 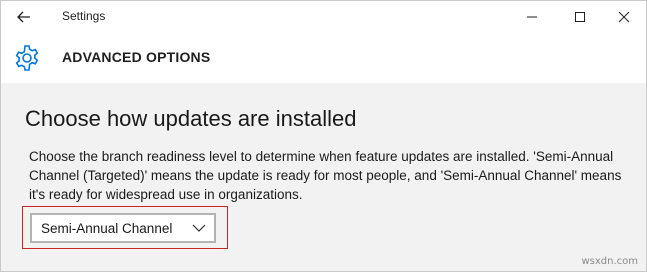 I want to click on minimize-icon, so click(x=532, y=17).